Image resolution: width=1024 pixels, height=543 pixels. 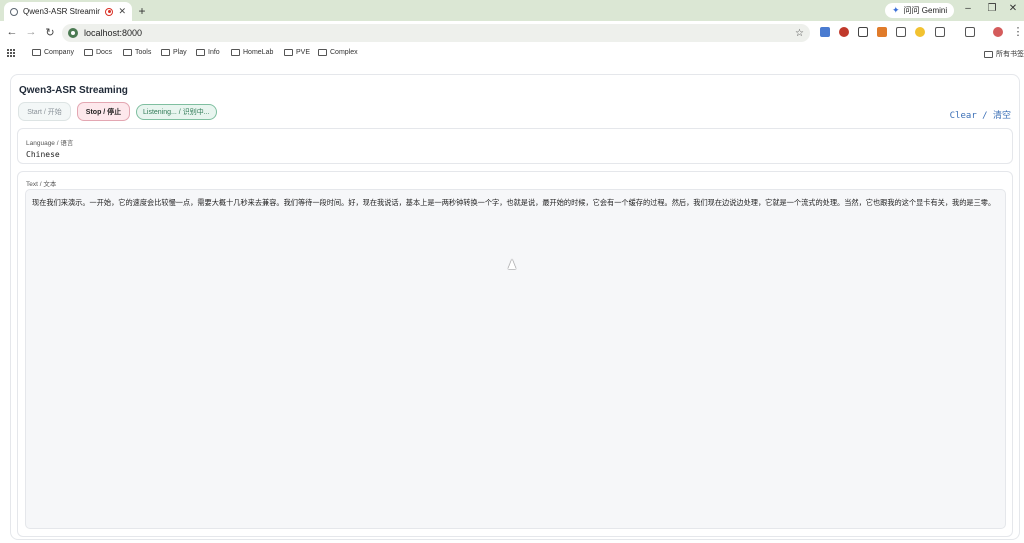 I want to click on bookmark-folder: Play, so click(x=174, y=52).